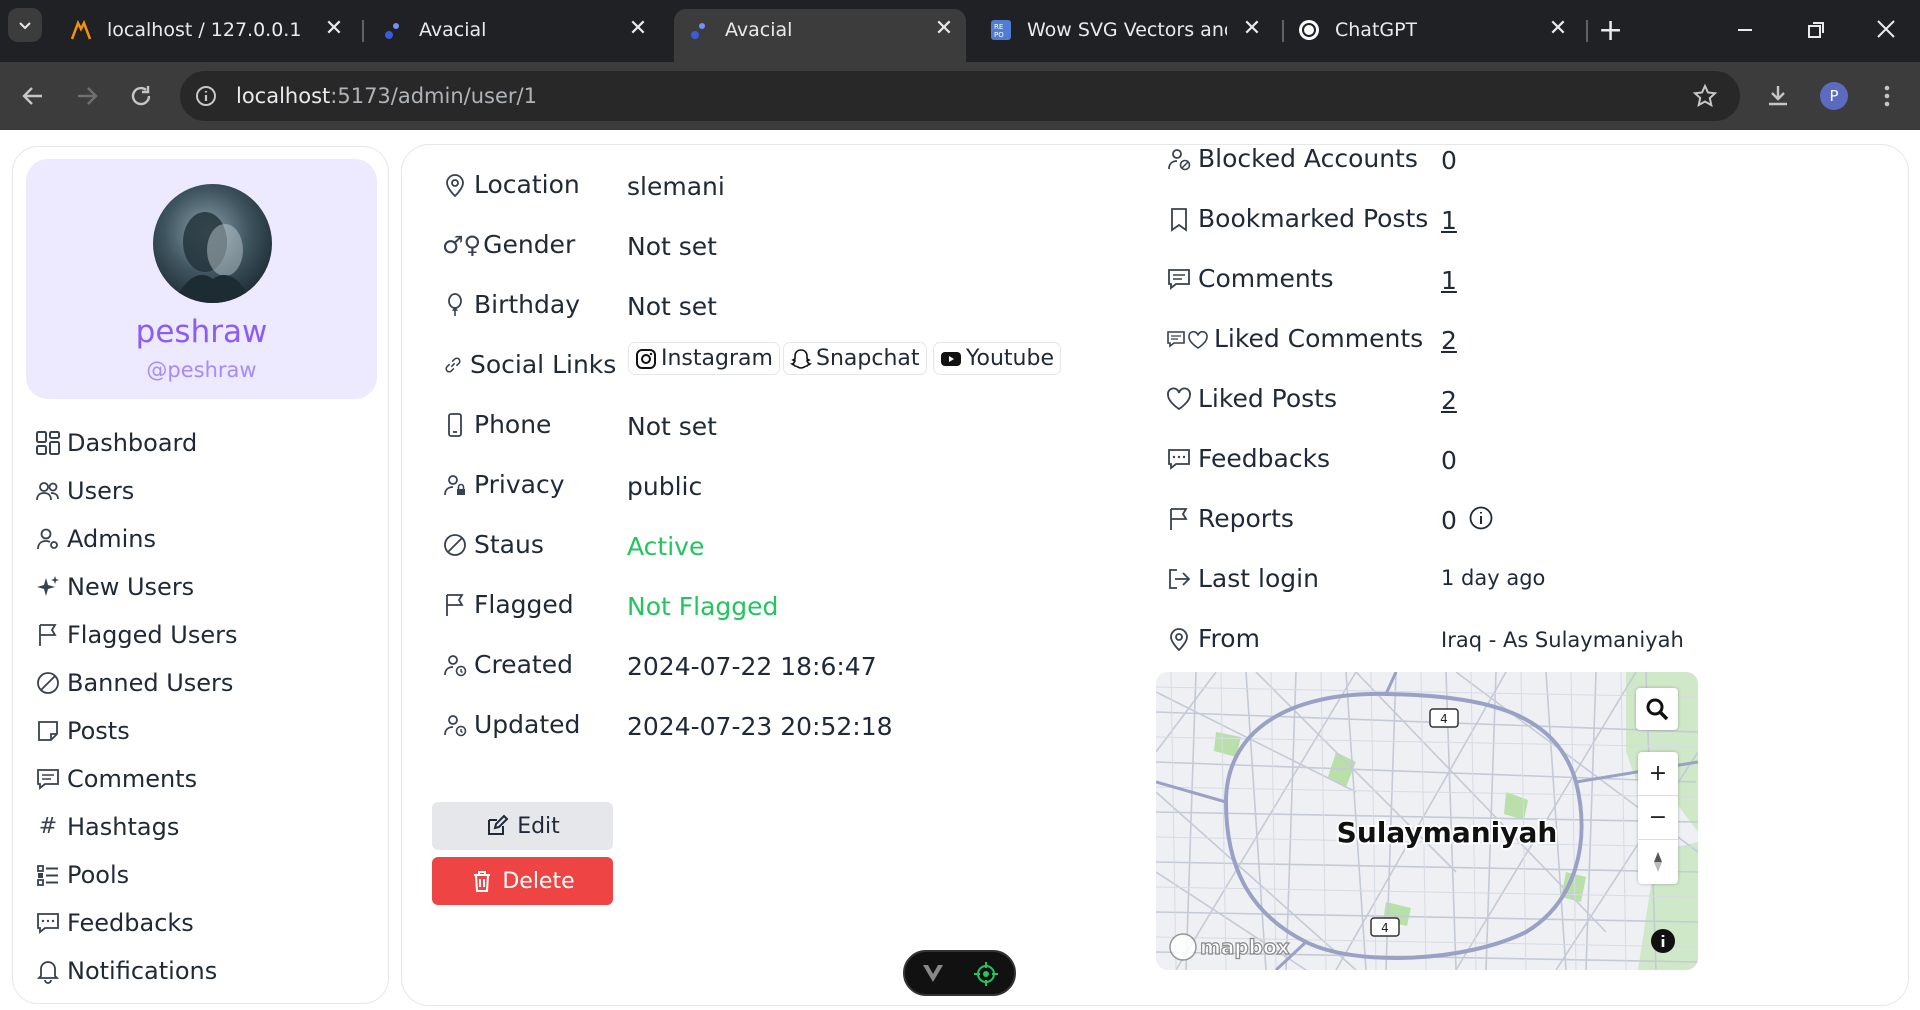  What do you see at coordinates (507, 664) in the screenshot?
I see `created-label: Created` at bounding box center [507, 664].